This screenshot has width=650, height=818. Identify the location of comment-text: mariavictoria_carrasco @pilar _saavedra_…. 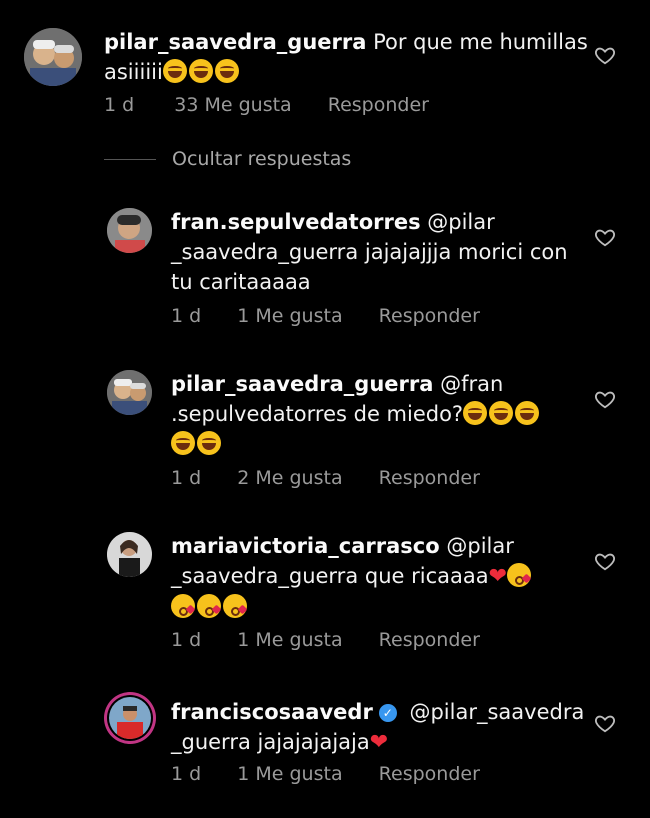
(381, 576).